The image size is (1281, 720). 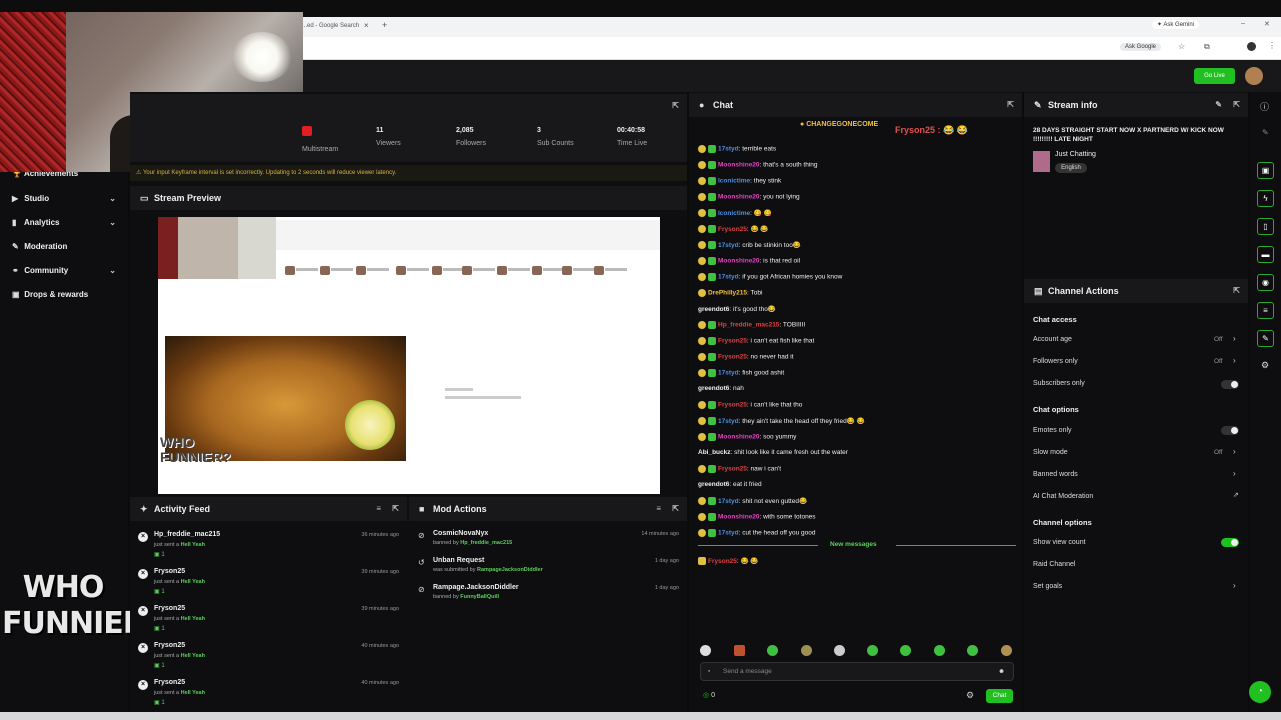 What do you see at coordinates (1063, 496) in the screenshot?
I see `ai-moderation-label: AI Chat Moderation` at bounding box center [1063, 496].